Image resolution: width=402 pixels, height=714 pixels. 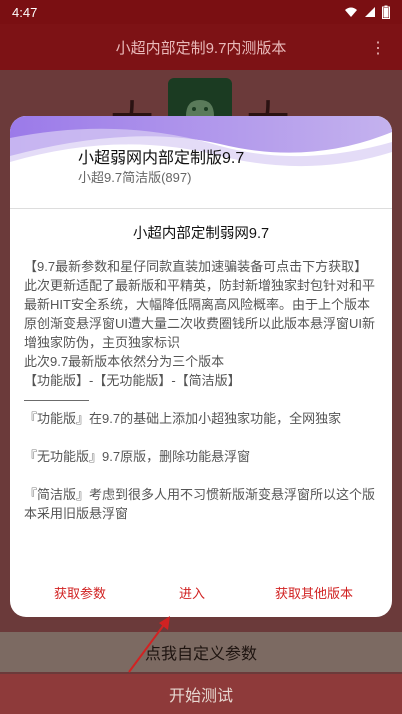 What do you see at coordinates (201, 234) in the screenshot?
I see `content-title: 小超内部定制弱网9.7` at bounding box center [201, 234].